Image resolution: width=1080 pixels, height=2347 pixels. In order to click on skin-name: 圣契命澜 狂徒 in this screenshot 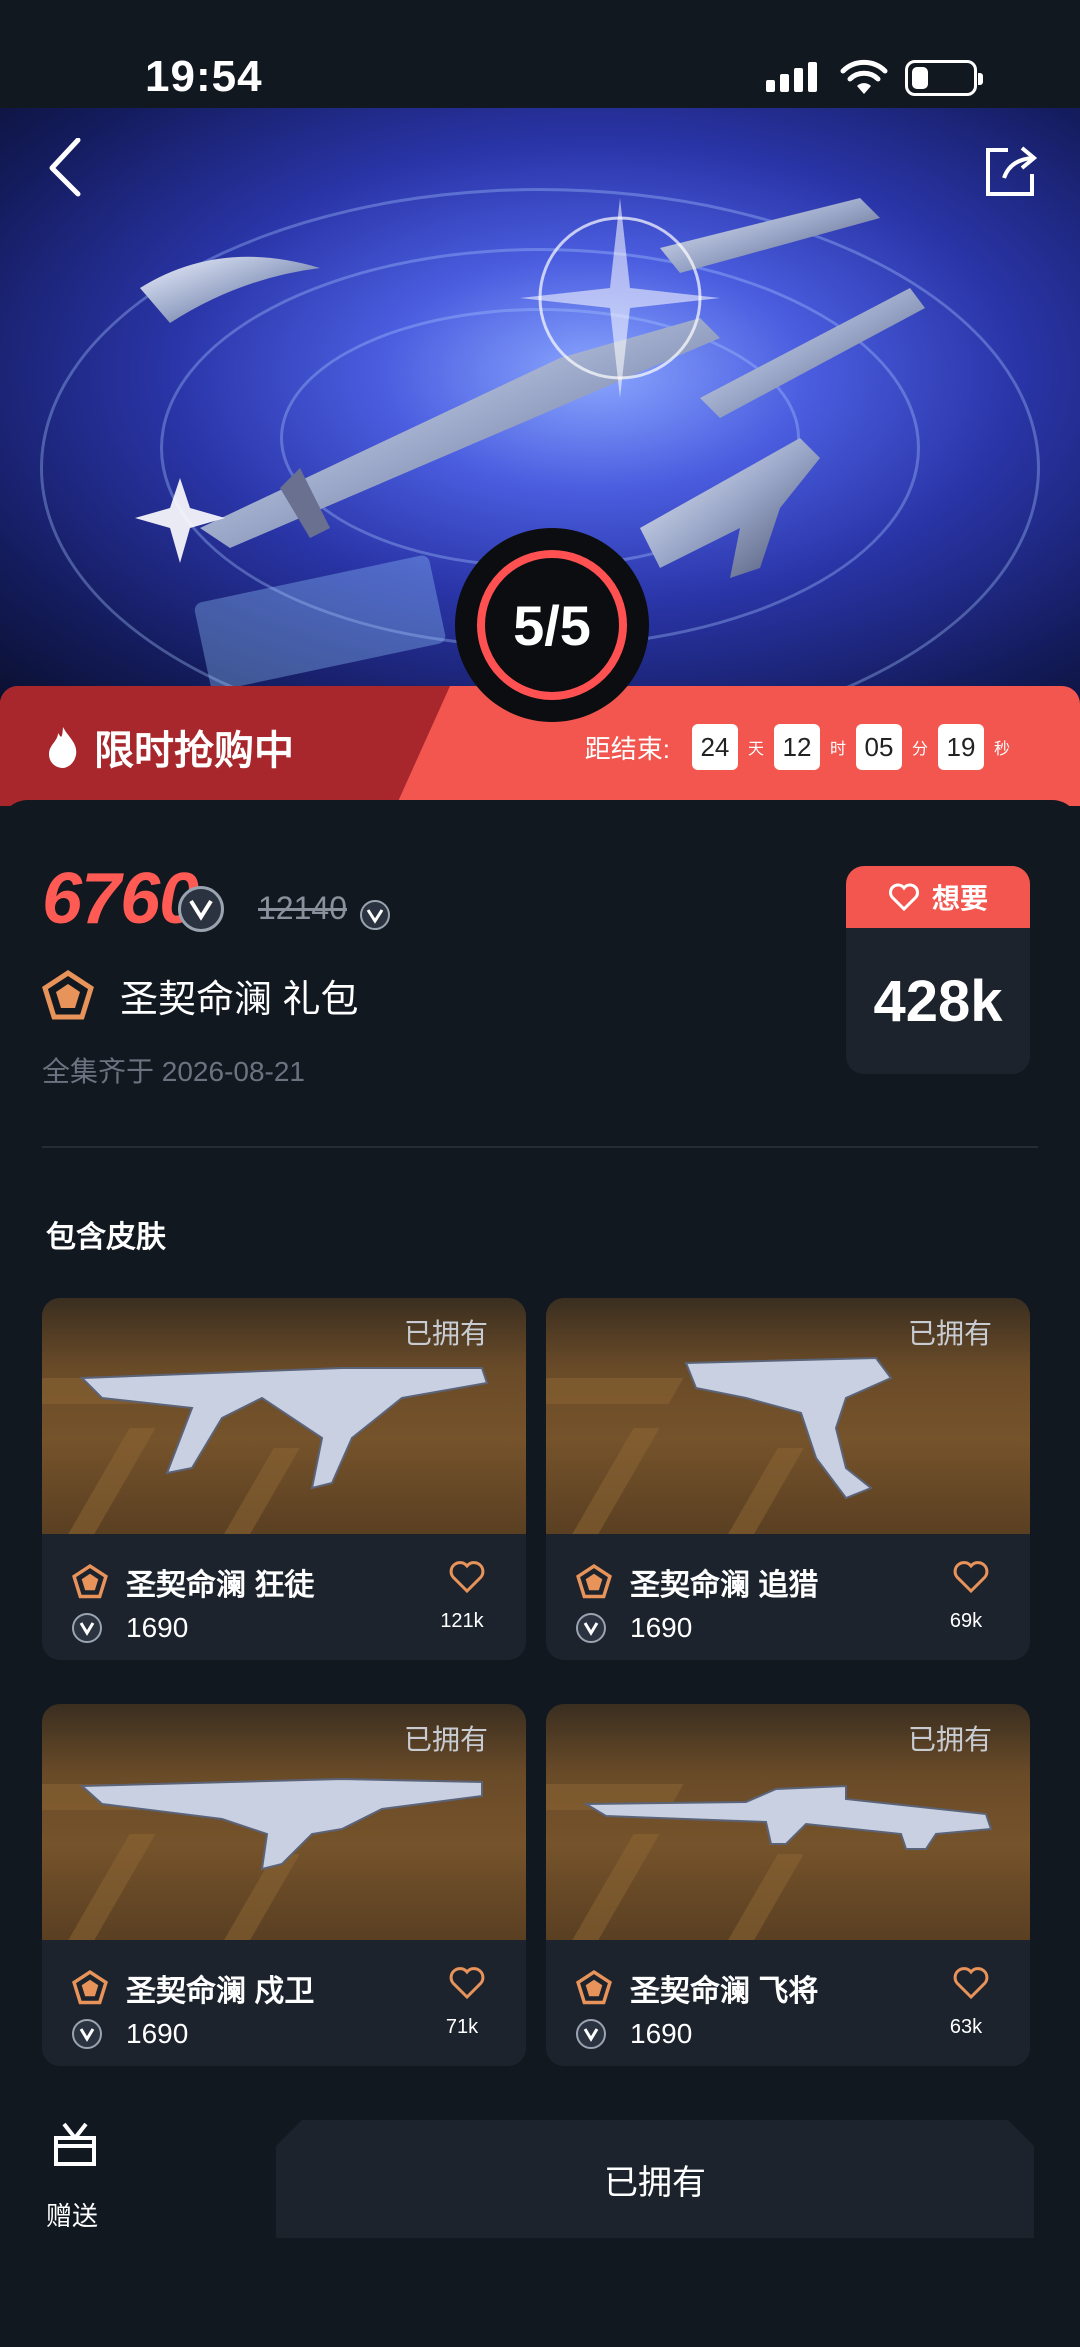, I will do `click(220, 1585)`.